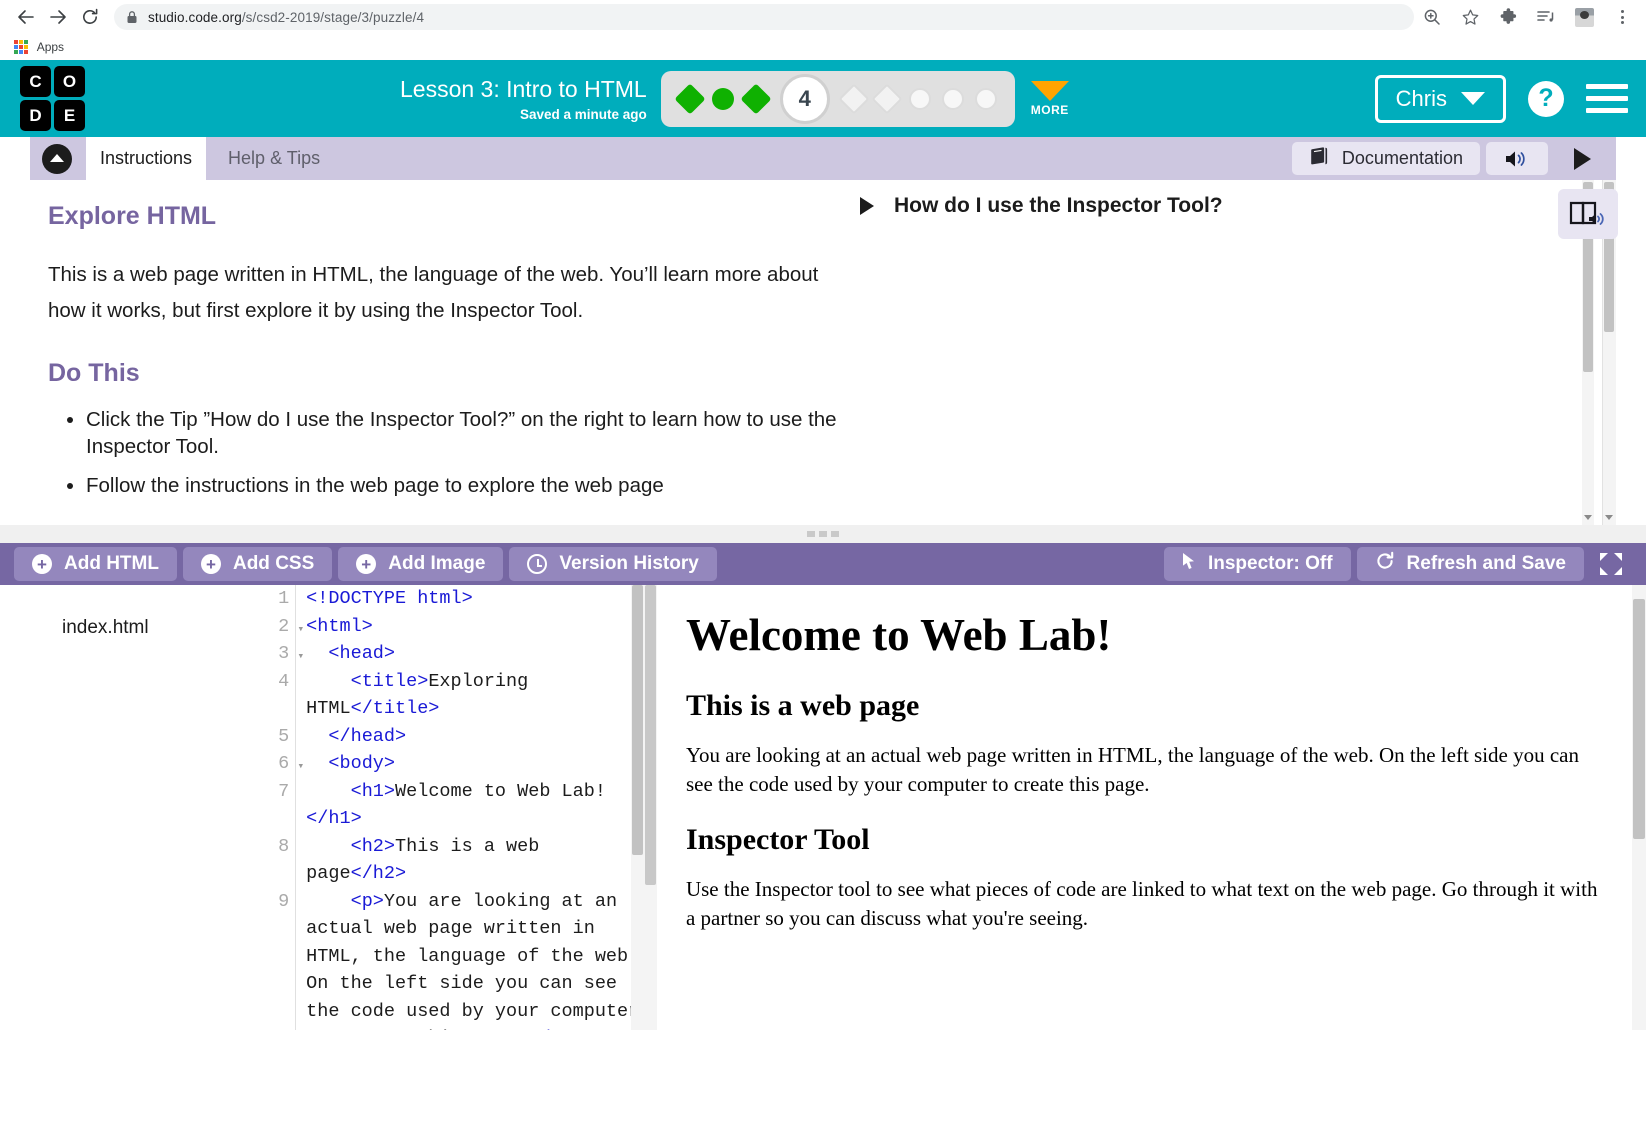 The height and width of the screenshot is (1135, 1646). What do you see at coordinates (613, 564) in the screenshot?
I see `version-history-button: Version History` at bounding box center [613, 564].